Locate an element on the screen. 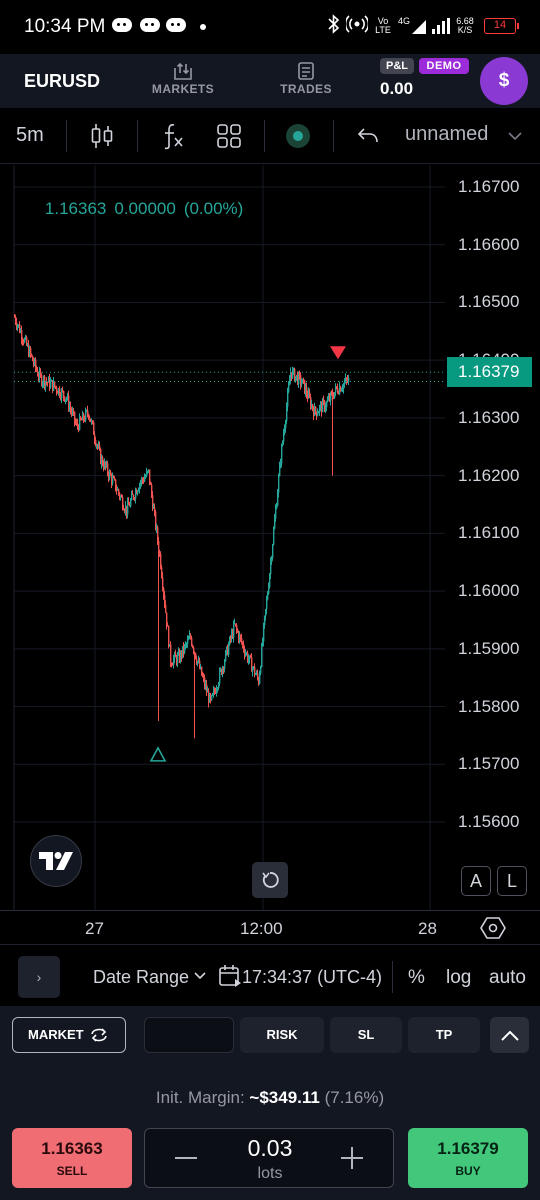 Image resolution: width=540 pixels, height=1200 pixels. tab-trades: TRADES is located at coordinates (306, 79).